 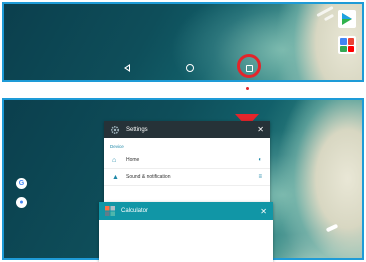 I want to click on home-button, so click(x=190, y=68).